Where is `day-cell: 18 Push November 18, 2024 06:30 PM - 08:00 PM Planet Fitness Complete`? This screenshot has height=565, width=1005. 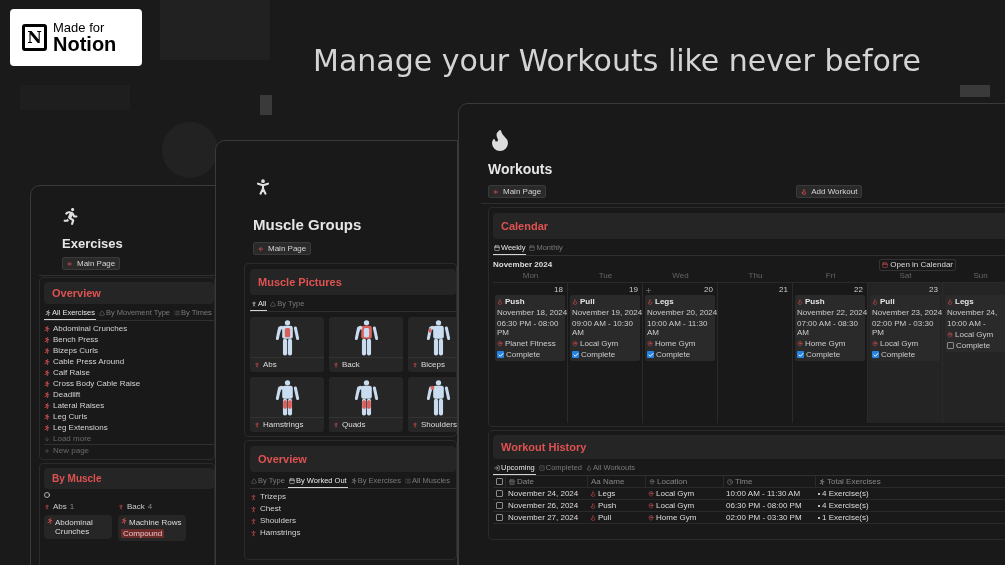
day-cell: 18 Push November 18, 2024 06:30 PM - 08:00 PM Planet Fitness Complete is located at coordinates (530, 353).